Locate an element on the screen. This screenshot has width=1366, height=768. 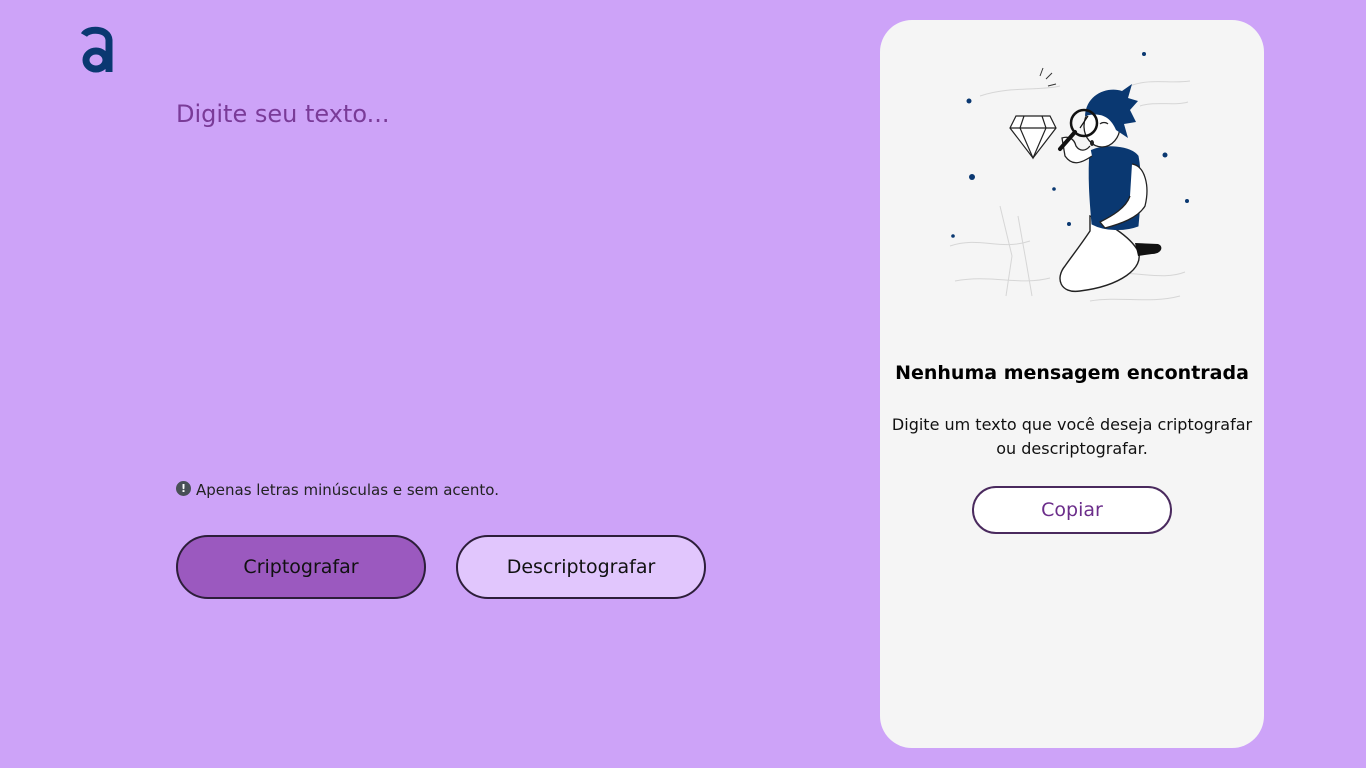
decrypt-button: Descriptografar is located at coordinates (581, 567).